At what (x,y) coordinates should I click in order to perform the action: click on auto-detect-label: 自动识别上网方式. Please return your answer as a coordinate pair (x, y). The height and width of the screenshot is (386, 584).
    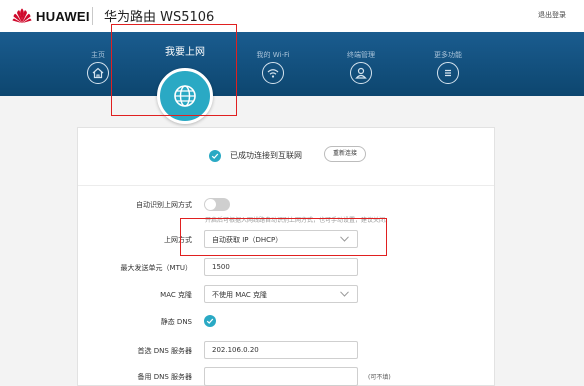
    Looking at the image, I should click on (164, 205).